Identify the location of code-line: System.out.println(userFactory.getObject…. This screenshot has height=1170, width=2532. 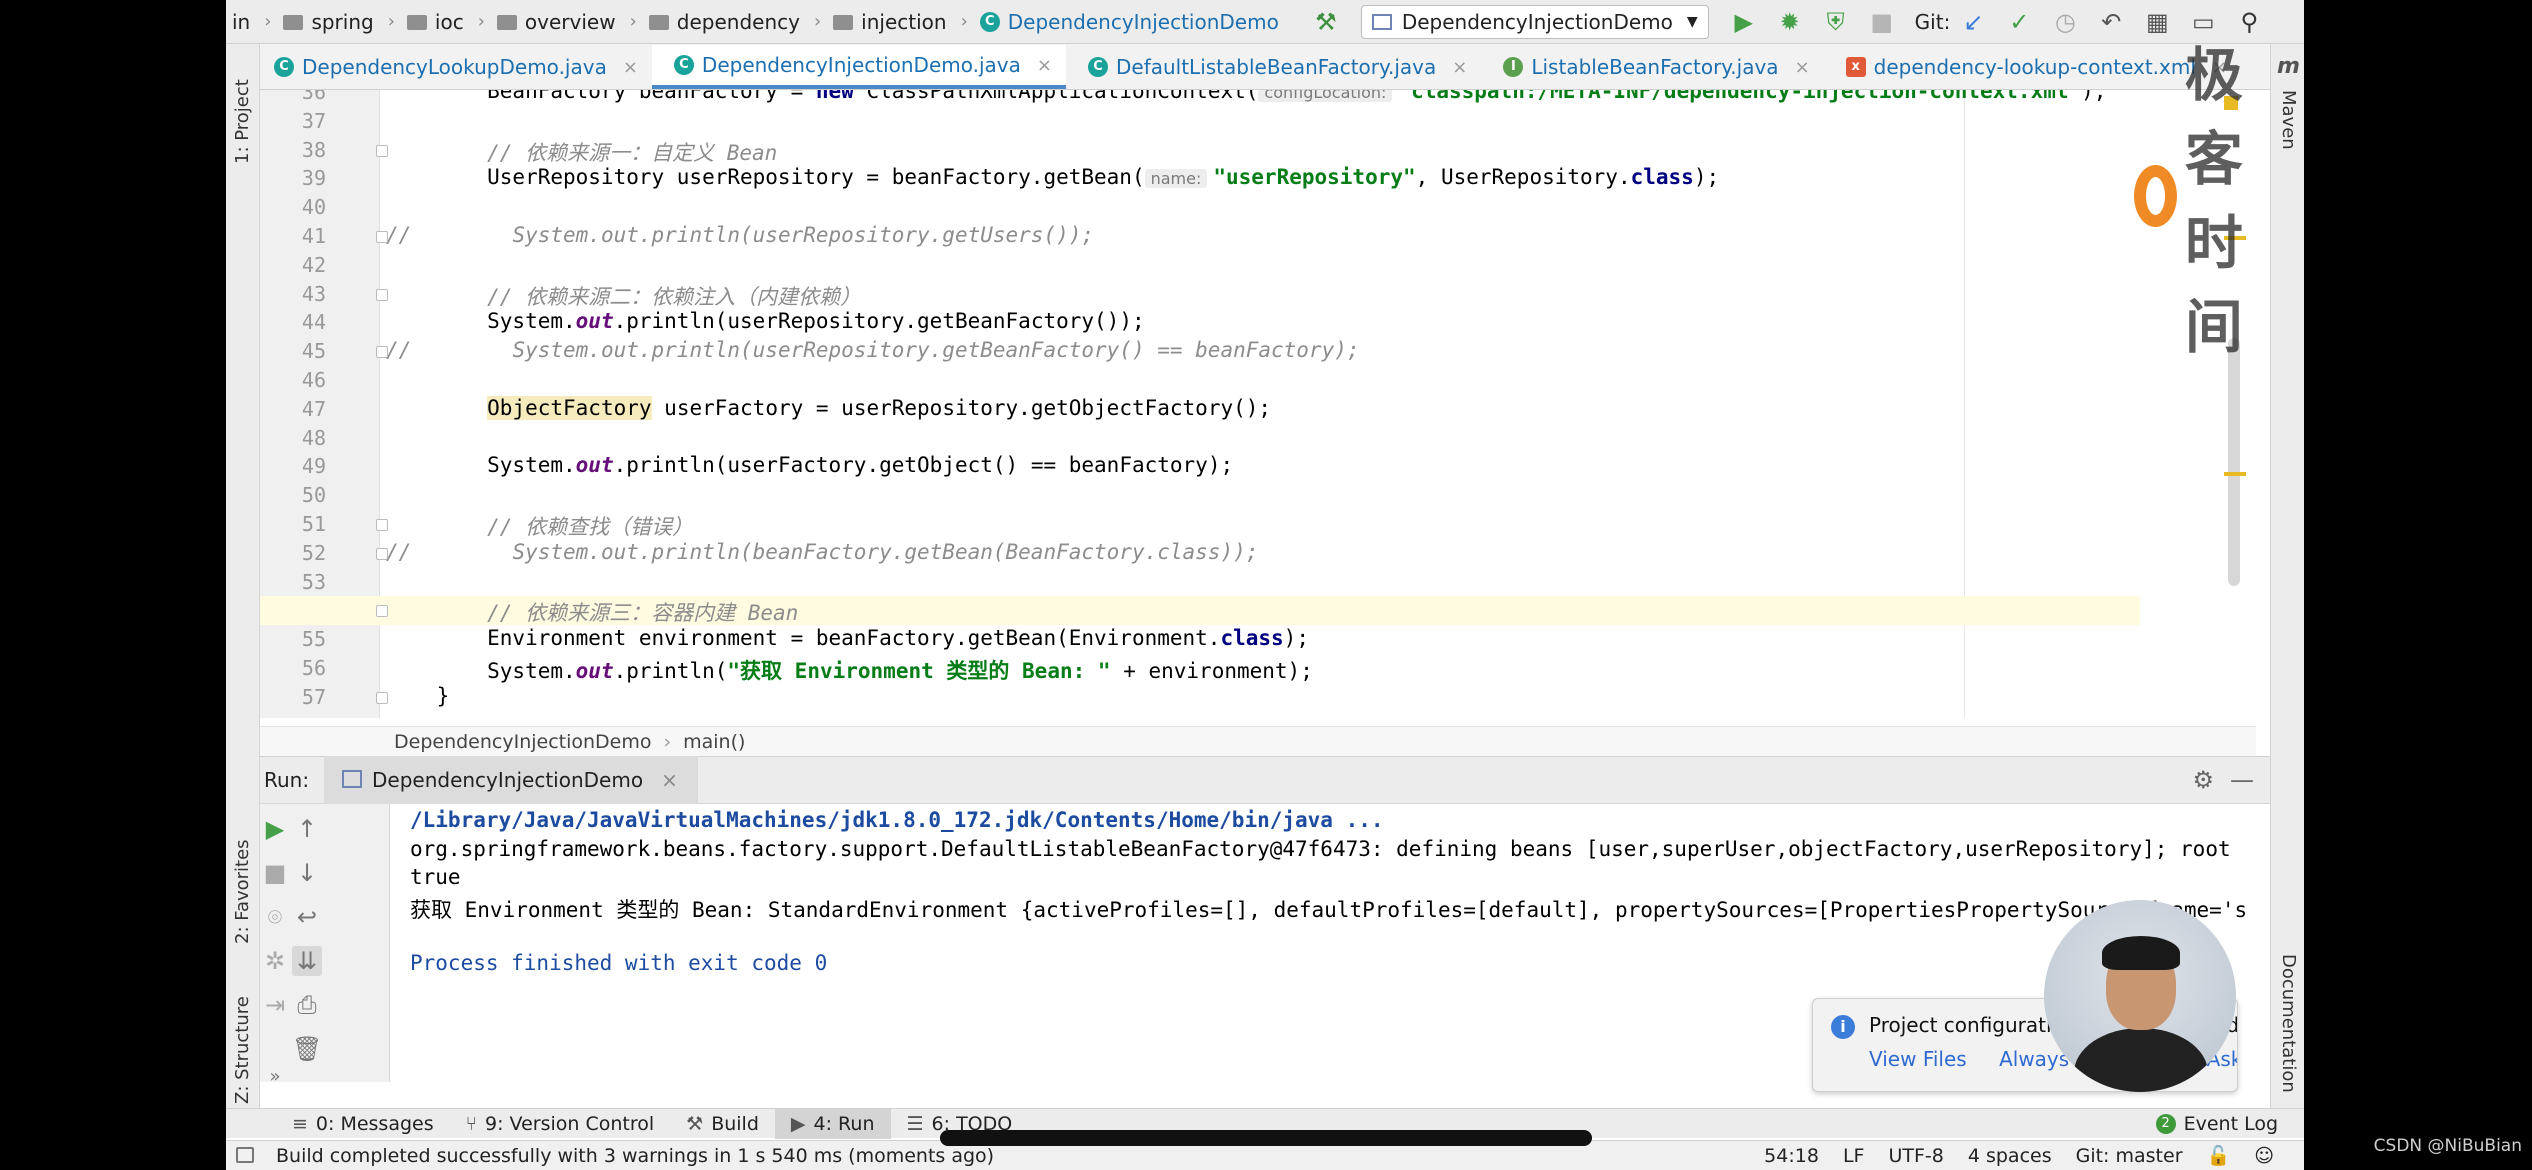
(1200, 466).